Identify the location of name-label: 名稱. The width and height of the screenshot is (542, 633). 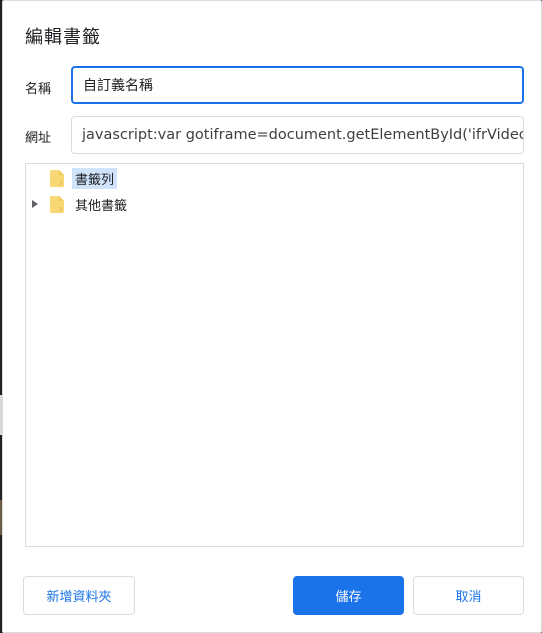
(38, 89).